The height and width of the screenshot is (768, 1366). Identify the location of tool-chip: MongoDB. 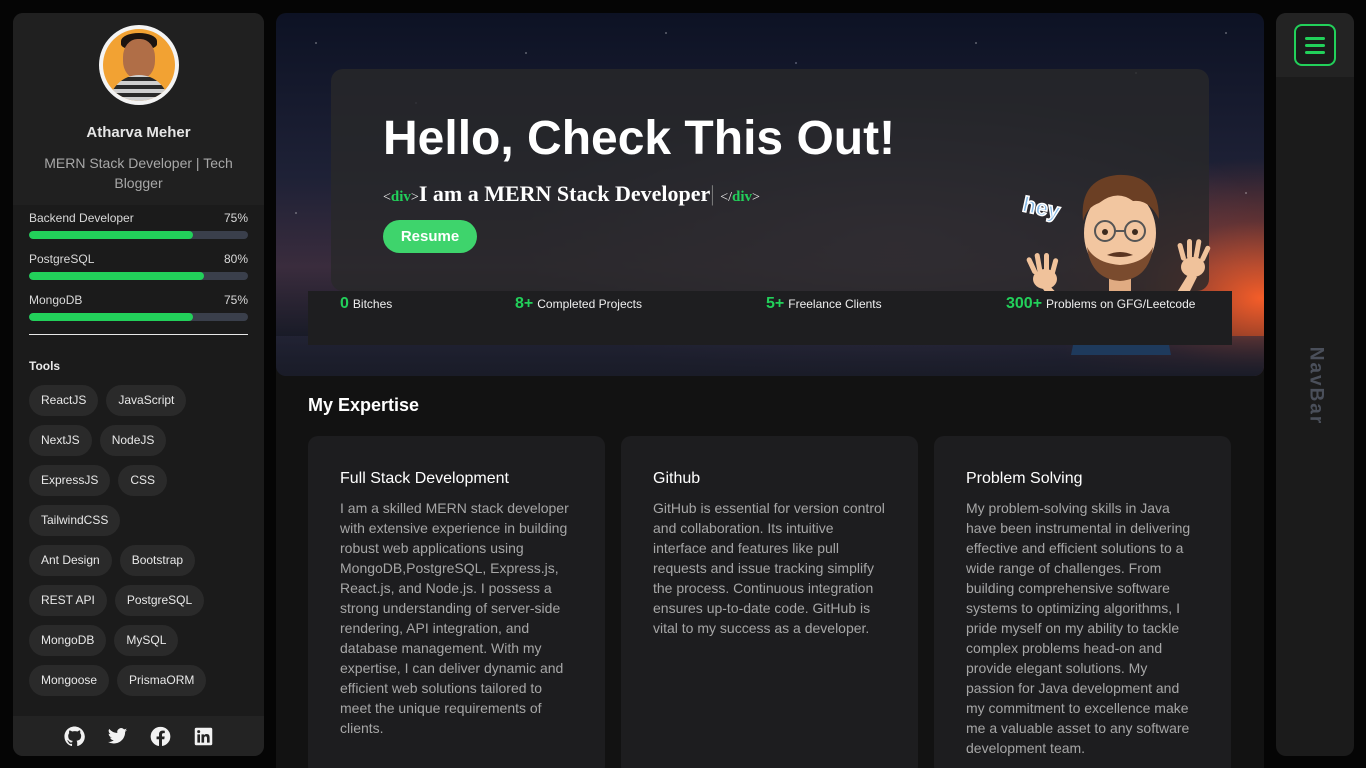
(68, 640).